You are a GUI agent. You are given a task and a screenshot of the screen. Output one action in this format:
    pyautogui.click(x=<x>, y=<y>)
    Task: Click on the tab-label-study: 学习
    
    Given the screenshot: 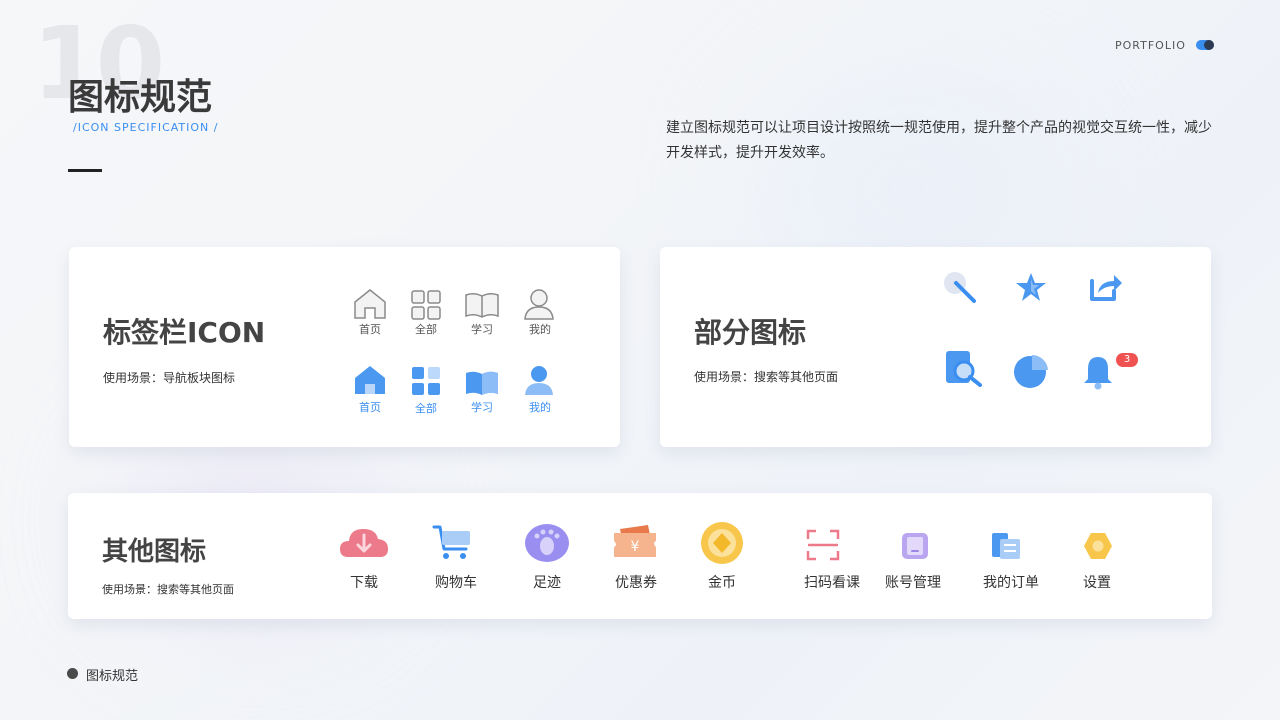 What is the action you would take?
    pyautogui.click(x=482, y=329)
    